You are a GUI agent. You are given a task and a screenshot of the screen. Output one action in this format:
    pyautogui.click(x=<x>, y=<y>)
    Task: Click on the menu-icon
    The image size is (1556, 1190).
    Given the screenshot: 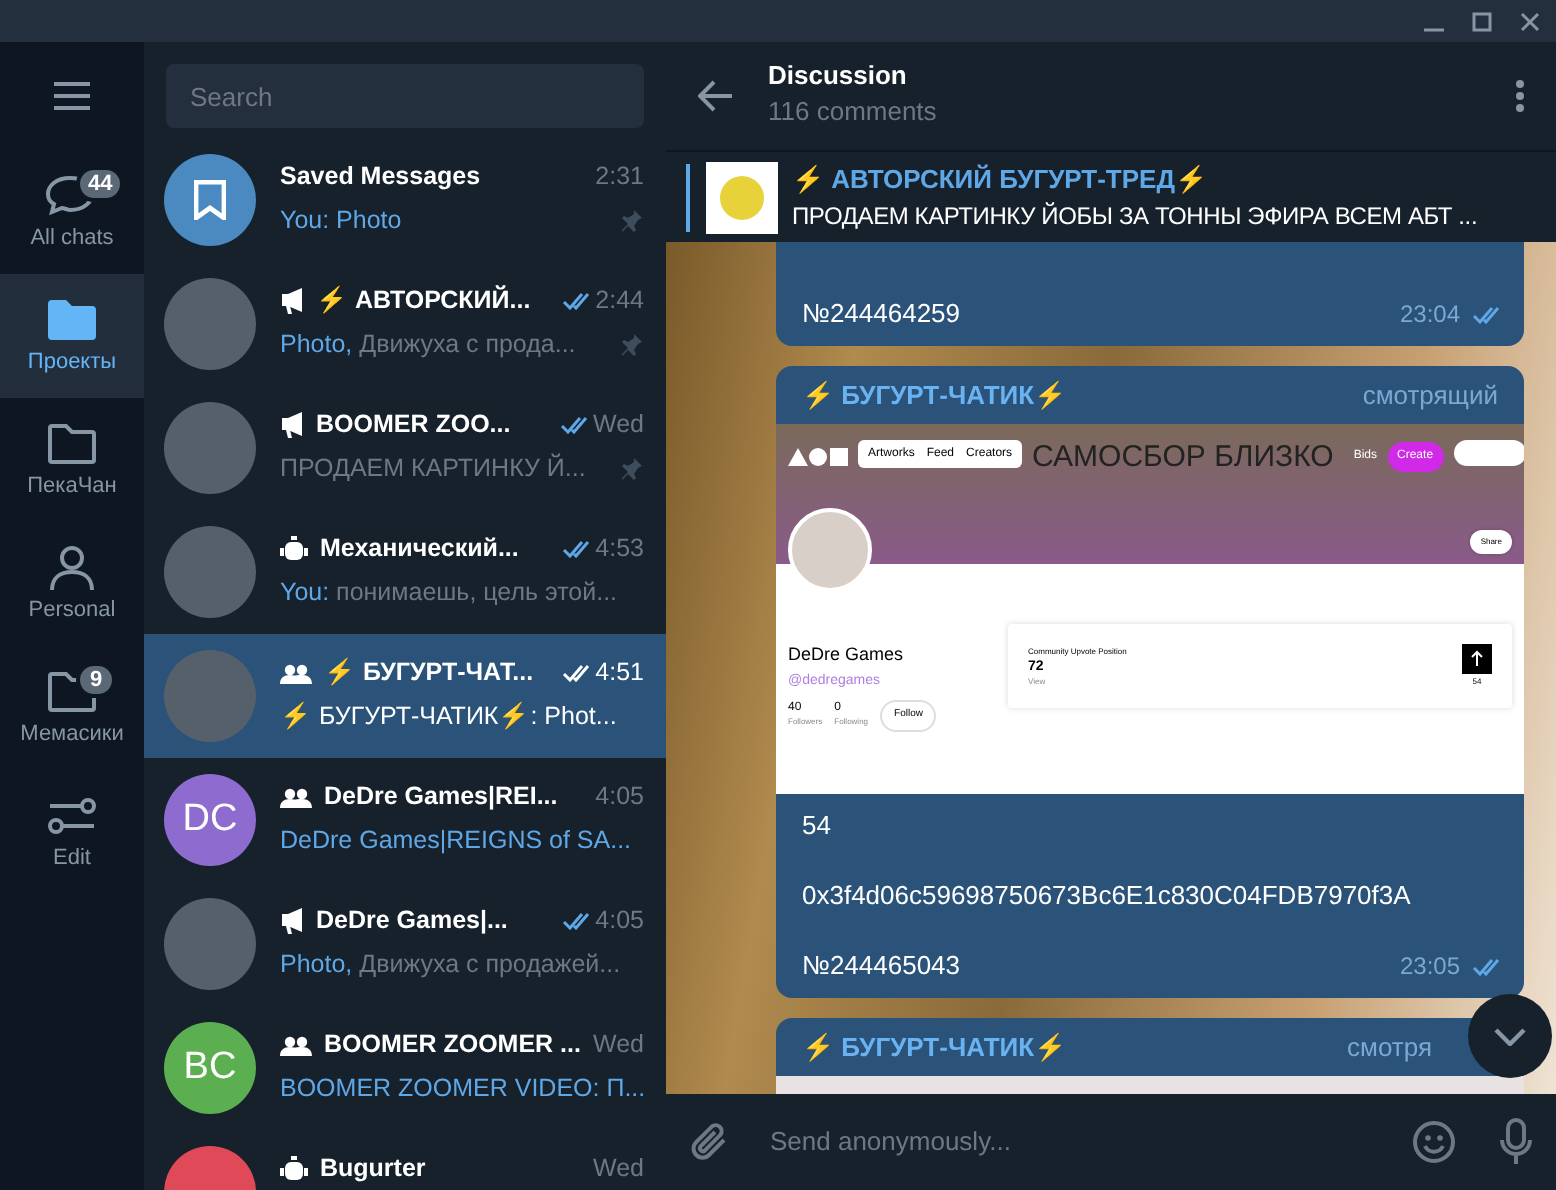 What is the action you would take?
    pyautogui.click(x=72, y=96)
    